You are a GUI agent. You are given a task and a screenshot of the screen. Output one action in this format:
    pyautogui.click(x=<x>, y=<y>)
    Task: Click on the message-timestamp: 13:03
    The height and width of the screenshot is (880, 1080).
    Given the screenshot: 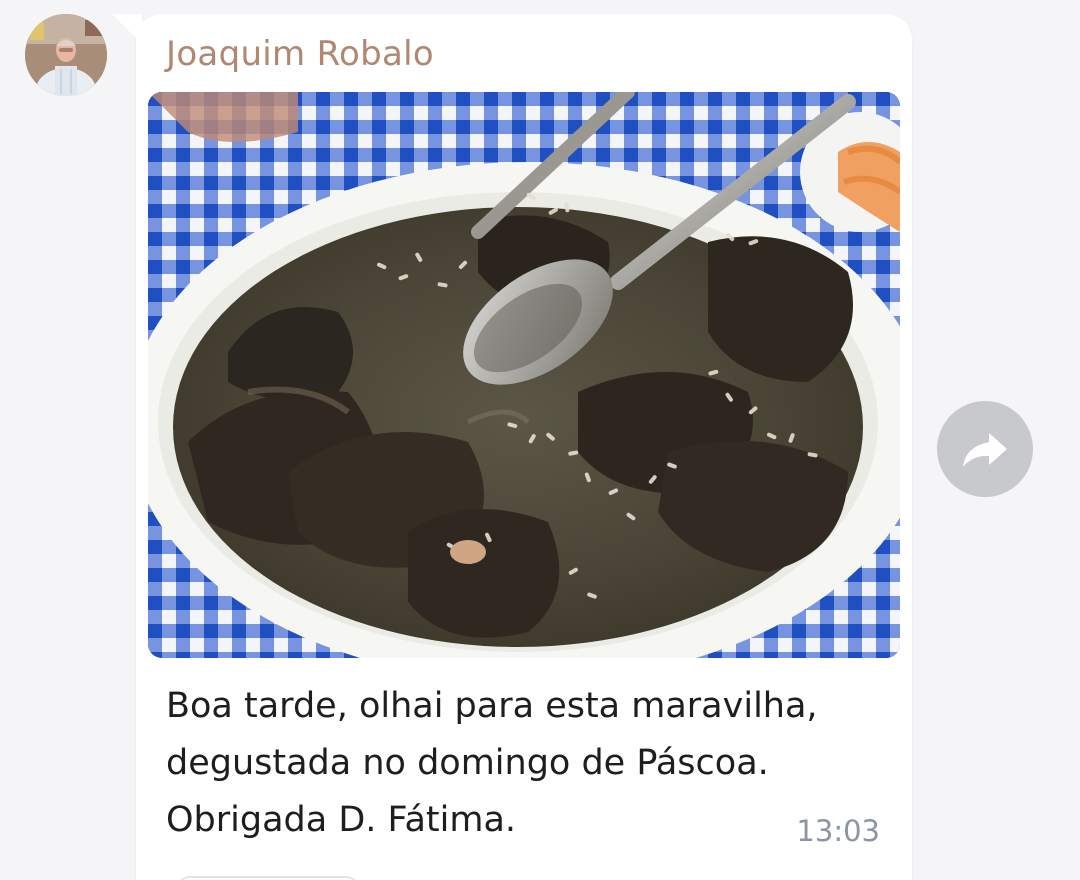 What is the action you would take?
    pyautogui.click(x=838, y=831)
    